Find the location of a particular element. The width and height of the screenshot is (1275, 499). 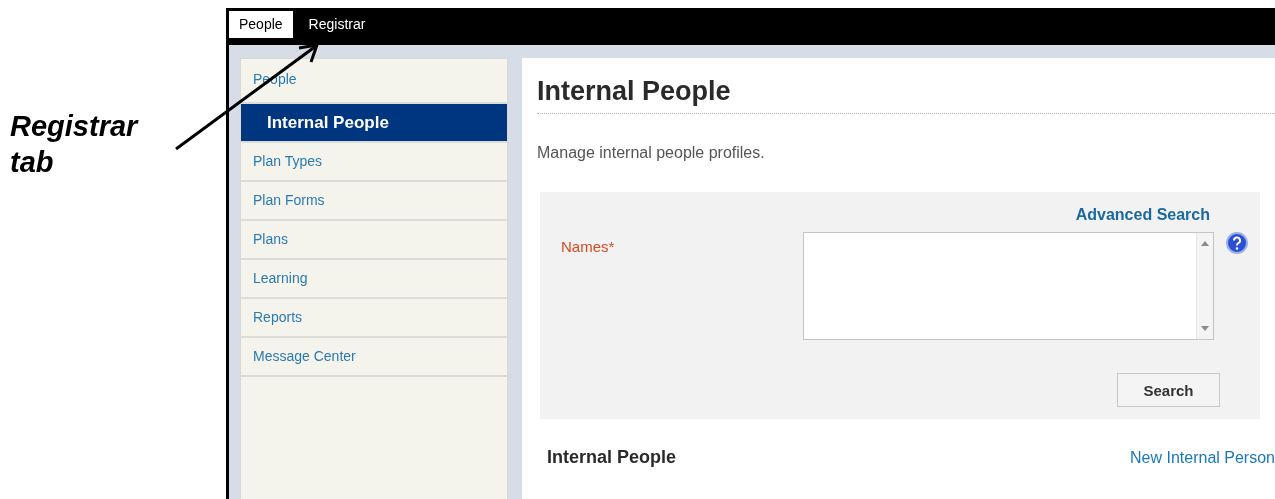

help-icon is located at coordinates (1237, 243).